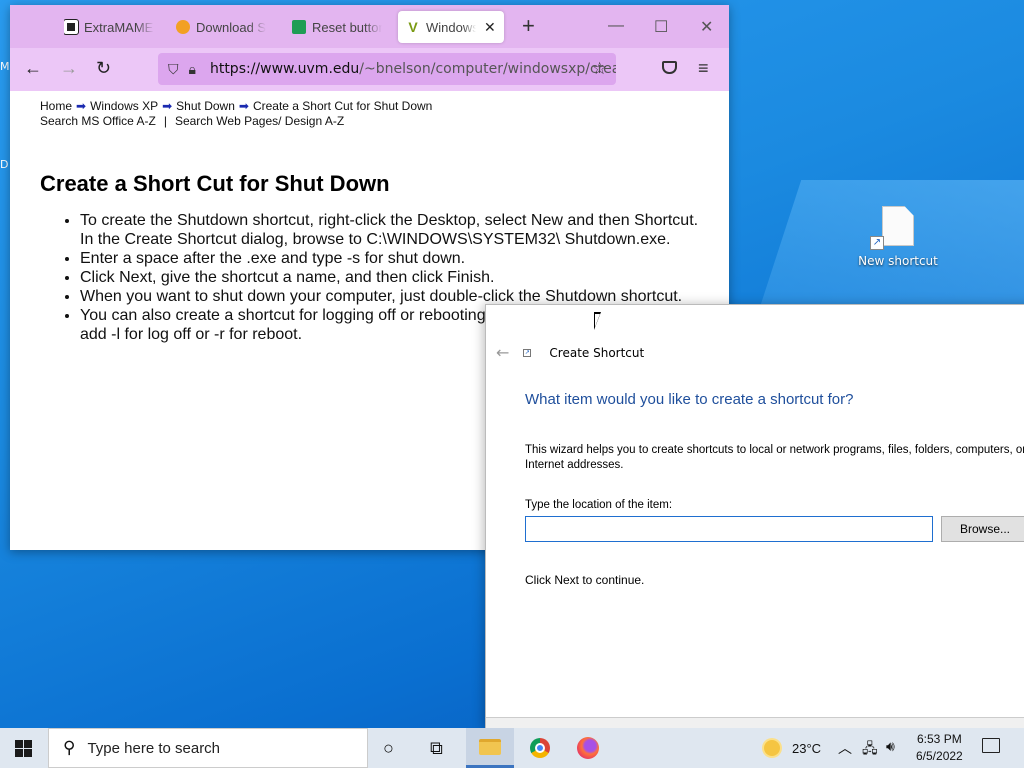  Describe the element at coordinates (56, 106) in the screenshot. I see `breadcrumb-home: Home` at that location.